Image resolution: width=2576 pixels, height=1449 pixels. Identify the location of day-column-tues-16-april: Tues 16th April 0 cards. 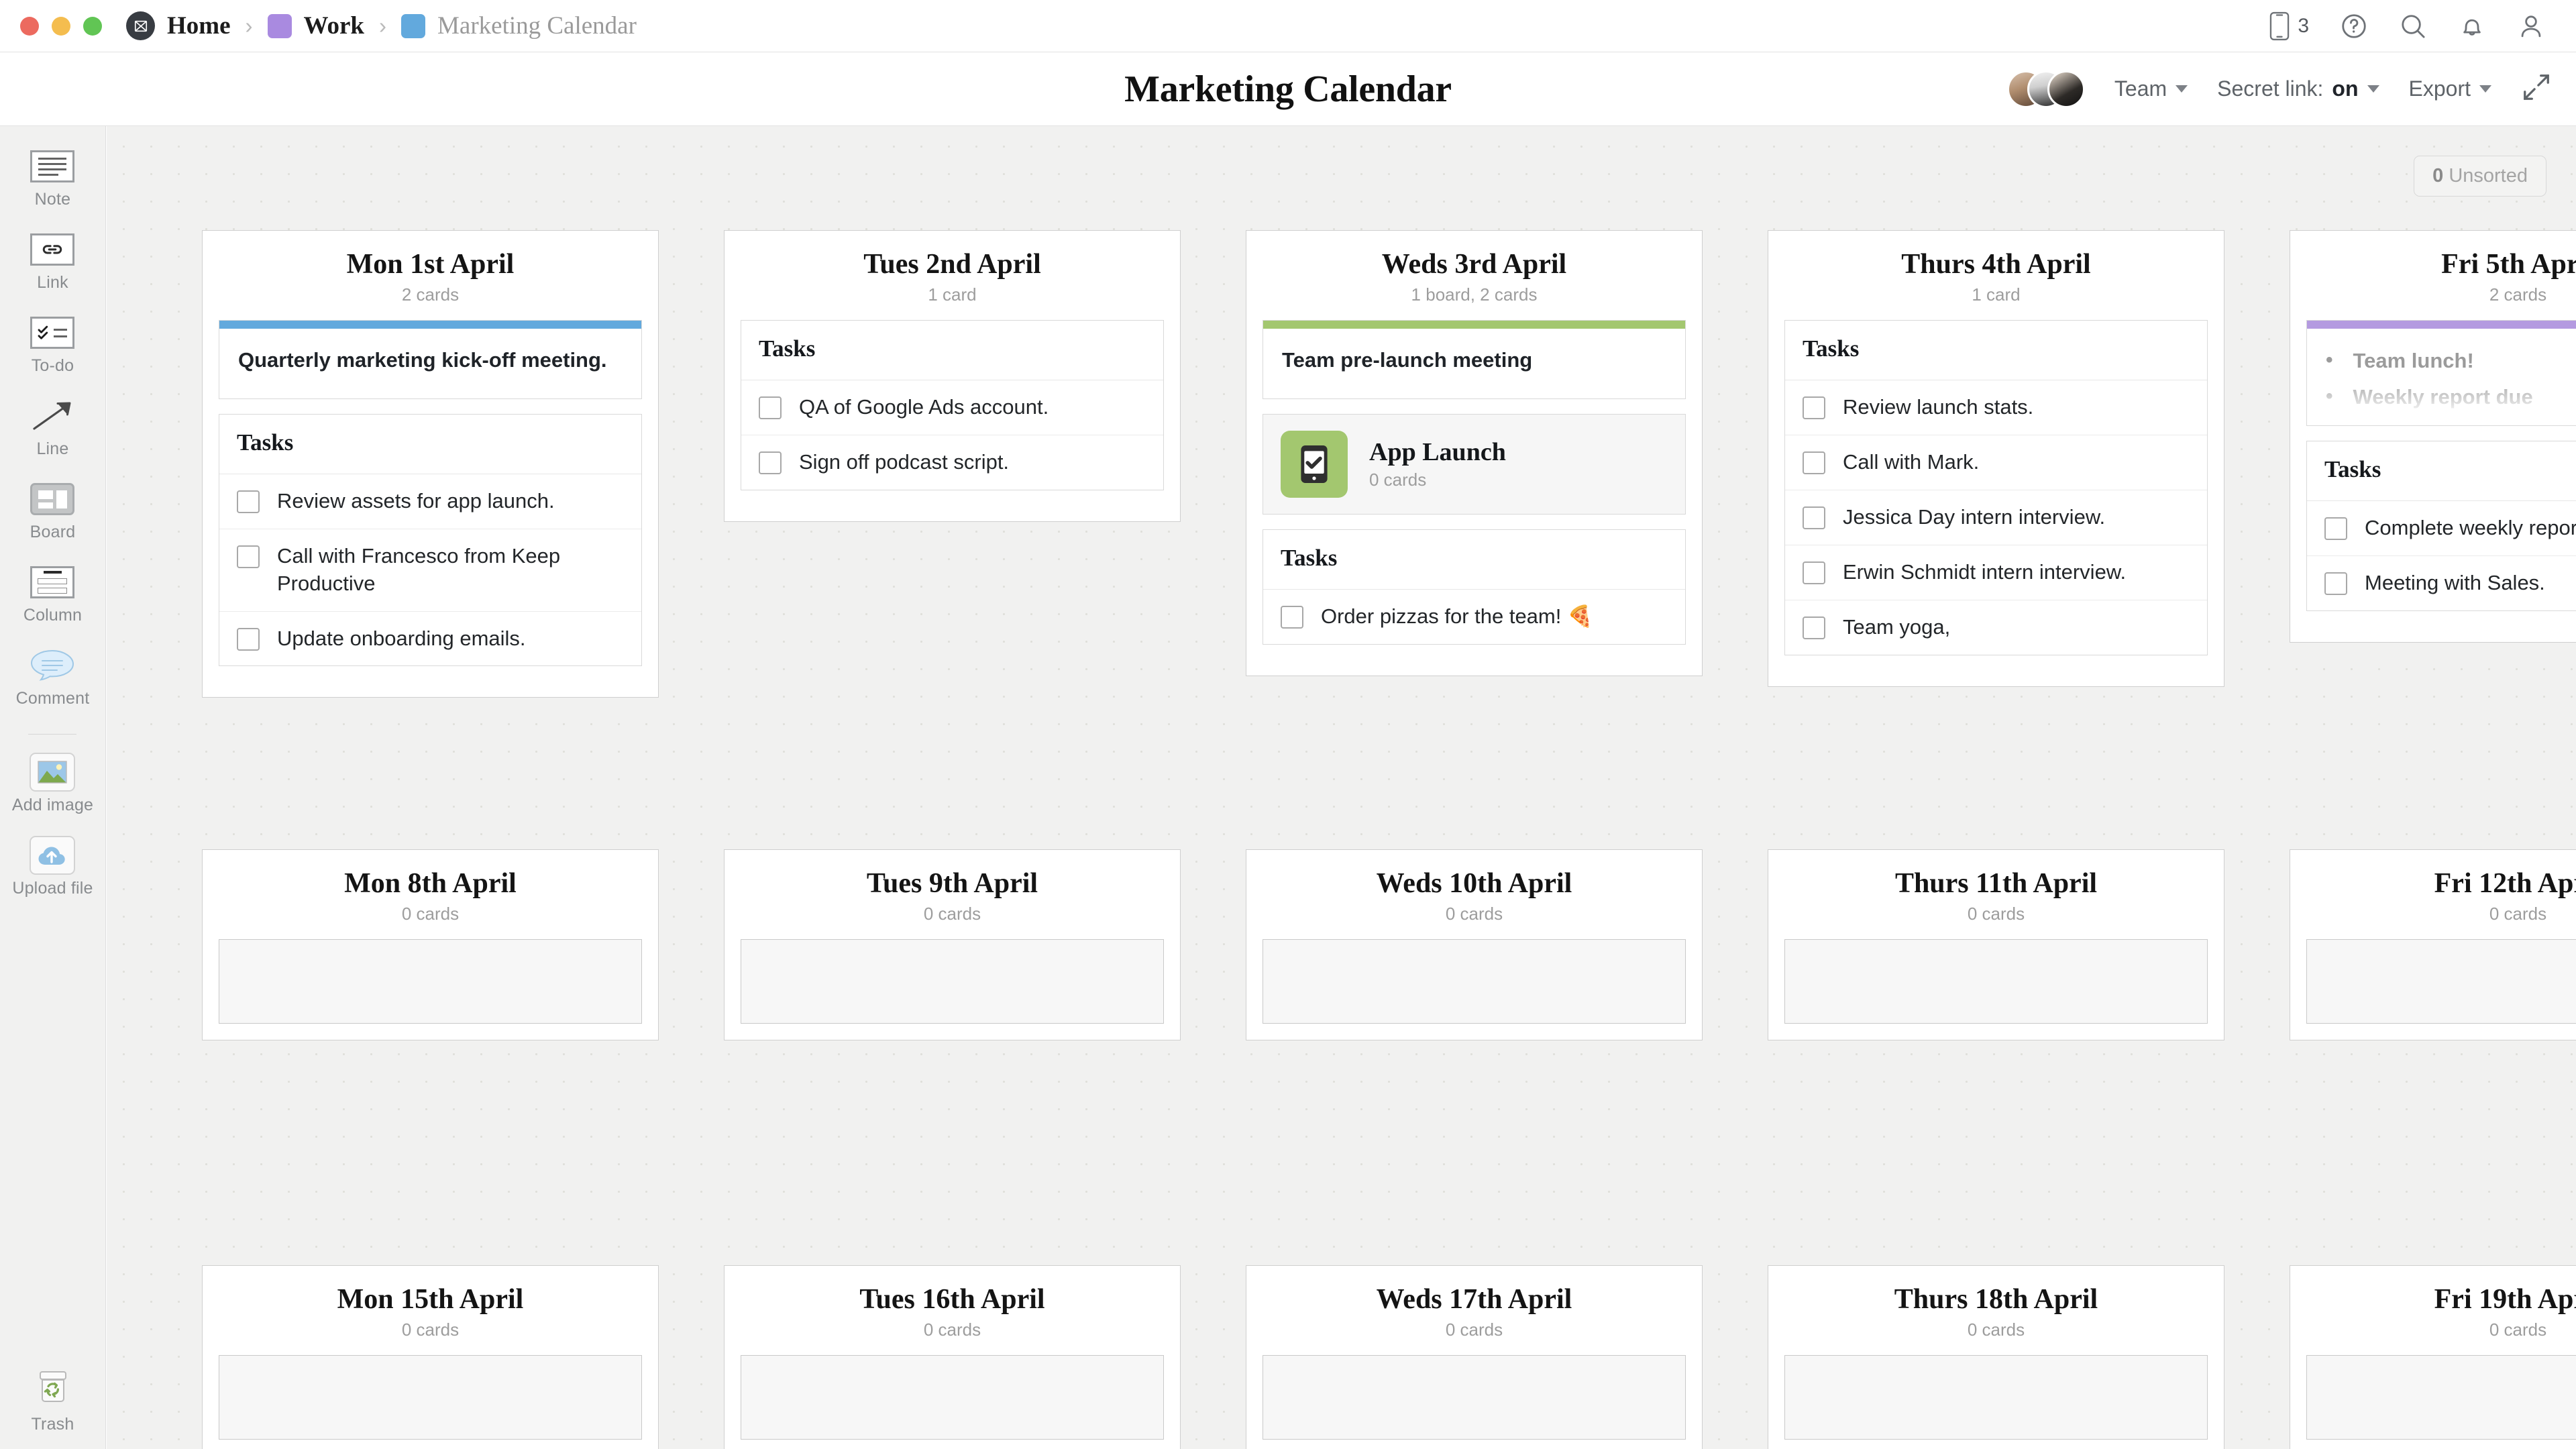
(952, 1357).